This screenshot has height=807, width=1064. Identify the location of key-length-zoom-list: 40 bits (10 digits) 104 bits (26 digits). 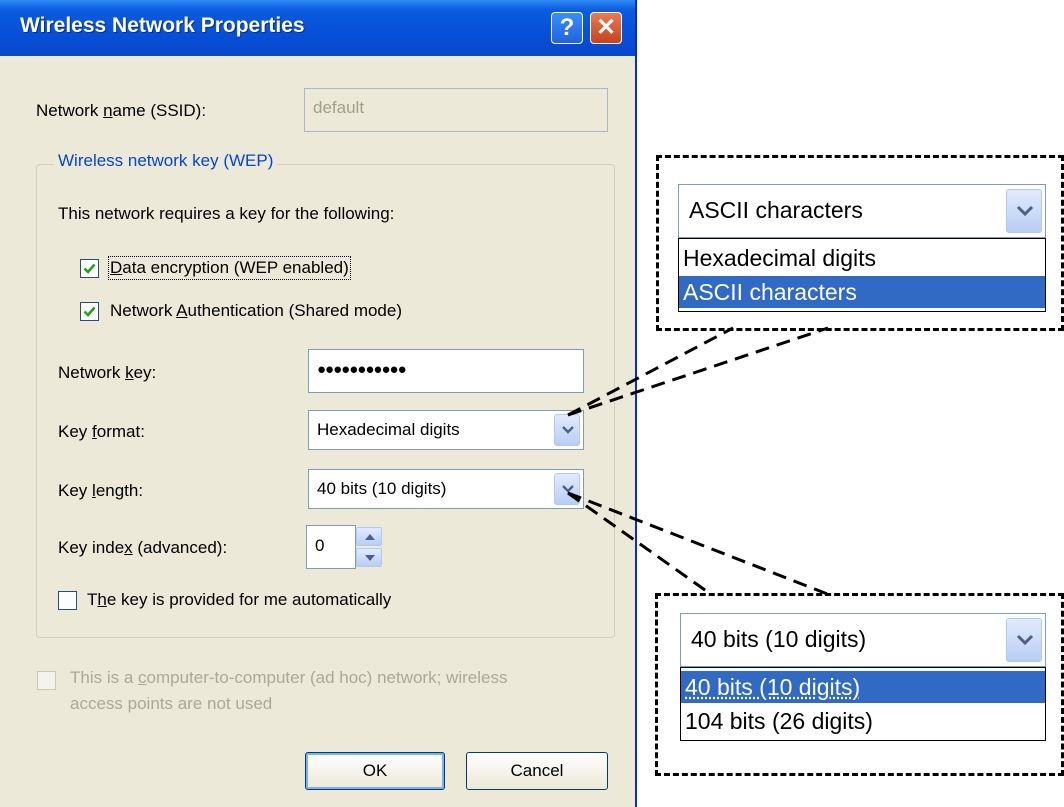
(863, 704).